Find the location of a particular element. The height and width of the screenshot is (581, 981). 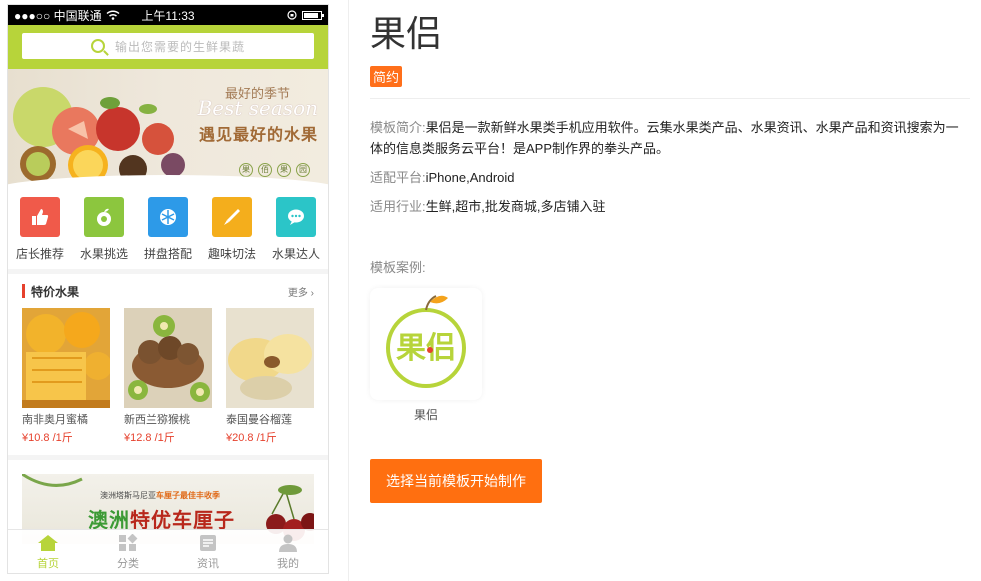

template-title: 果侣 is located at coordinates (406, 33).